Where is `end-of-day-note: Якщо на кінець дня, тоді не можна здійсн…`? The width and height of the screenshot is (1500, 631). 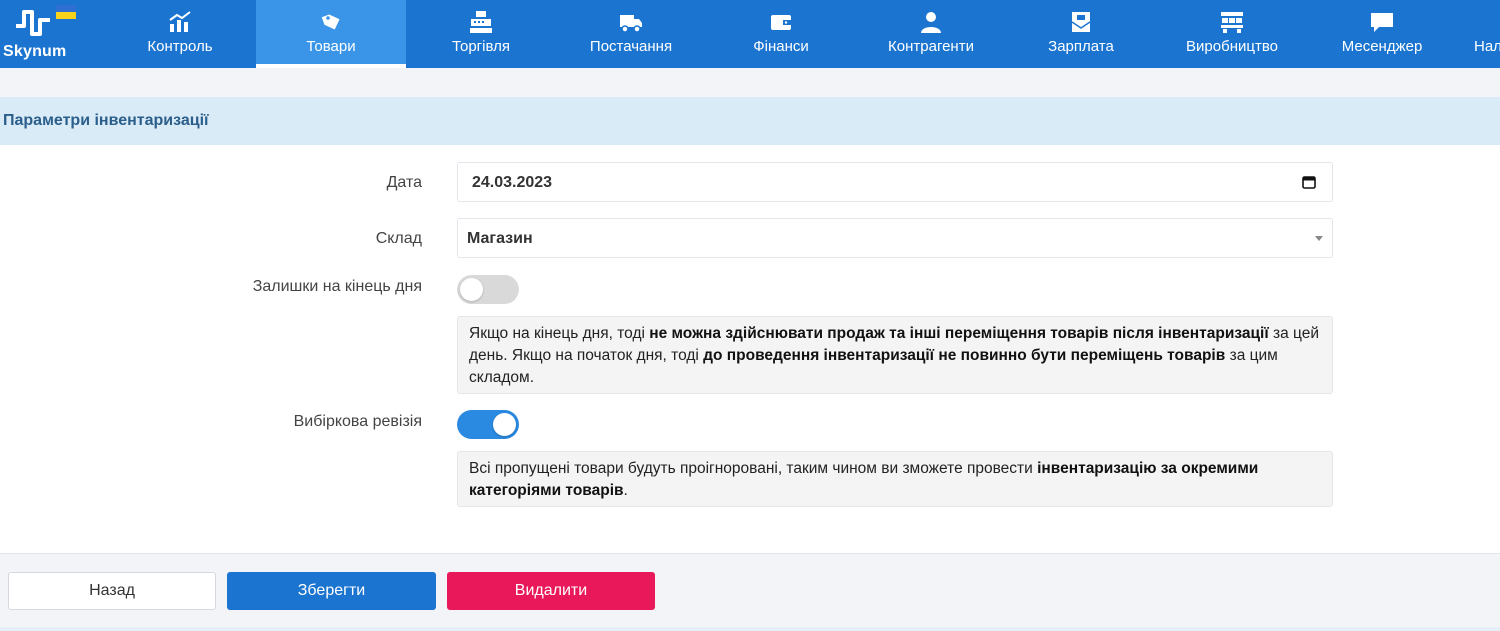
end-of-day-note: Якщо на кінець дня, тоді не можна здійсн… is located at coordinates (895, 355).